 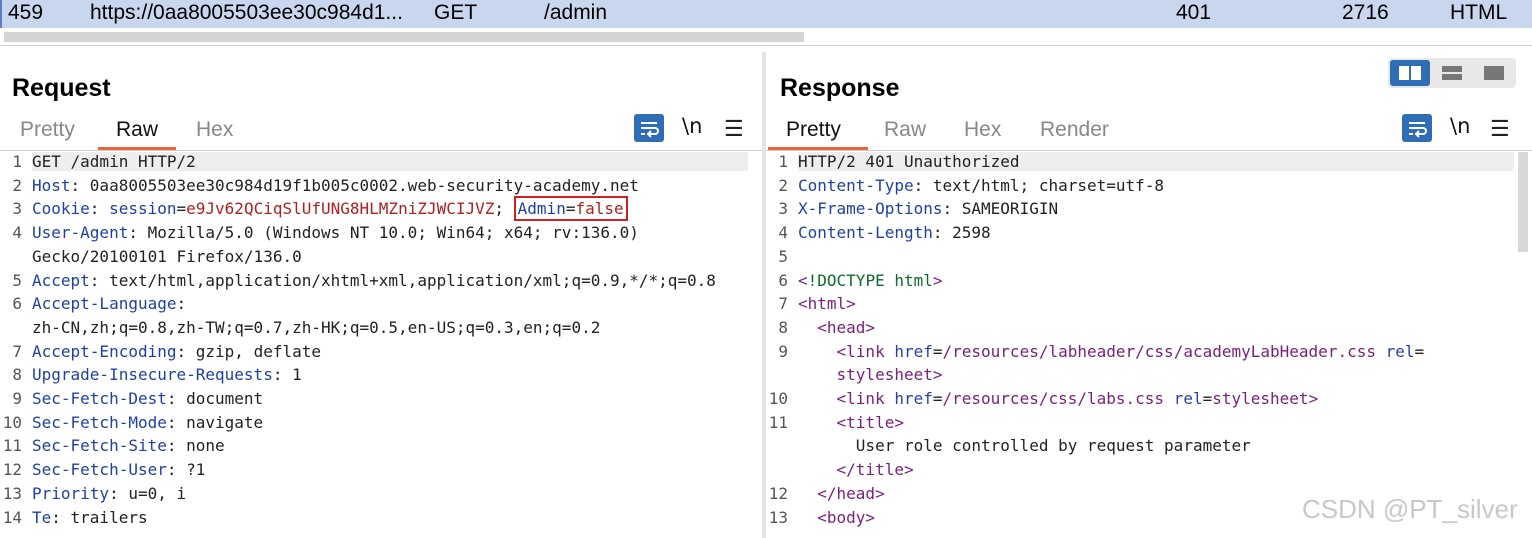 I want to click on response-line: </head>, so click(x=841, y=493).